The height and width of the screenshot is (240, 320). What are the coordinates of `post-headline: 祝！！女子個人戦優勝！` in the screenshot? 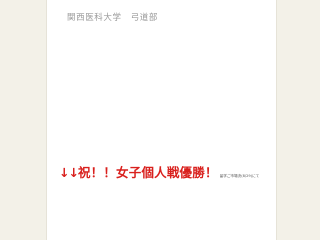 It's located at (147, 172).